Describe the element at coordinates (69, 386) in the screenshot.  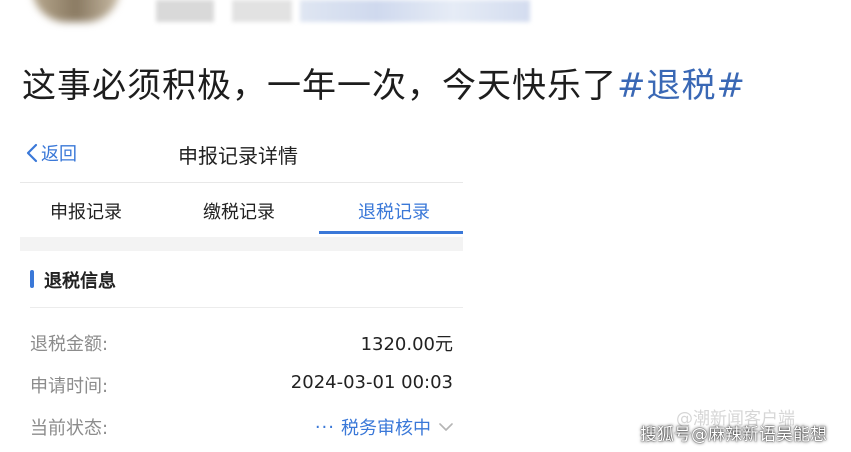
I see `apply-time-label: 申请时间:` at that location.